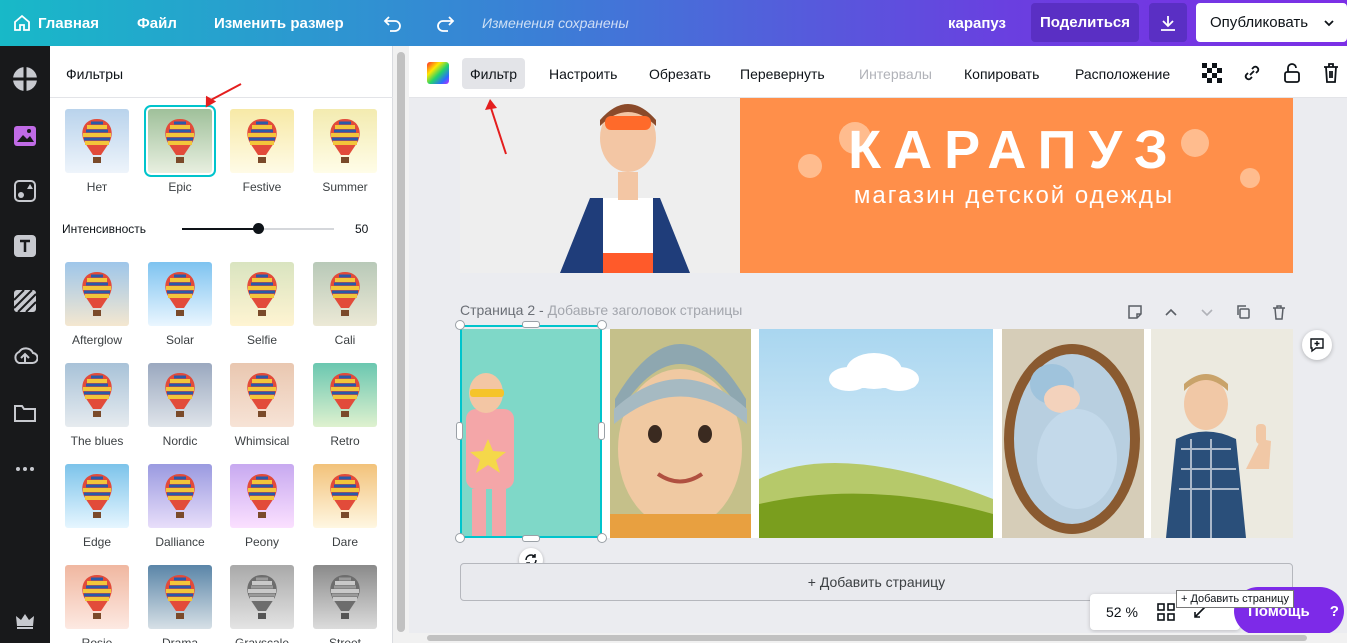 Image resolution: width=1347 pixels, height=643 pixels. Describe the element at coordinates (97, 597) in the screenshot. I see `filter-thumb-rosie` at that location.